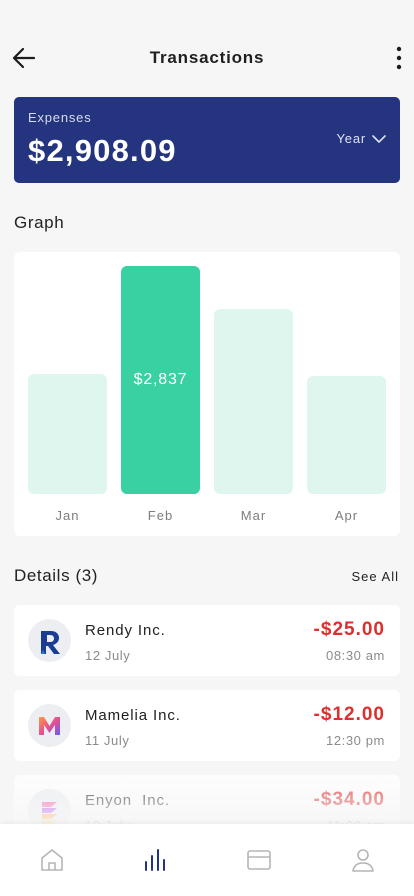 The height and width of the screenshot is (896, 414). What do you see at coordinates (375, 576) in the screenshot?
I see `see-all-link: See All` at bounding box center [375, 576].